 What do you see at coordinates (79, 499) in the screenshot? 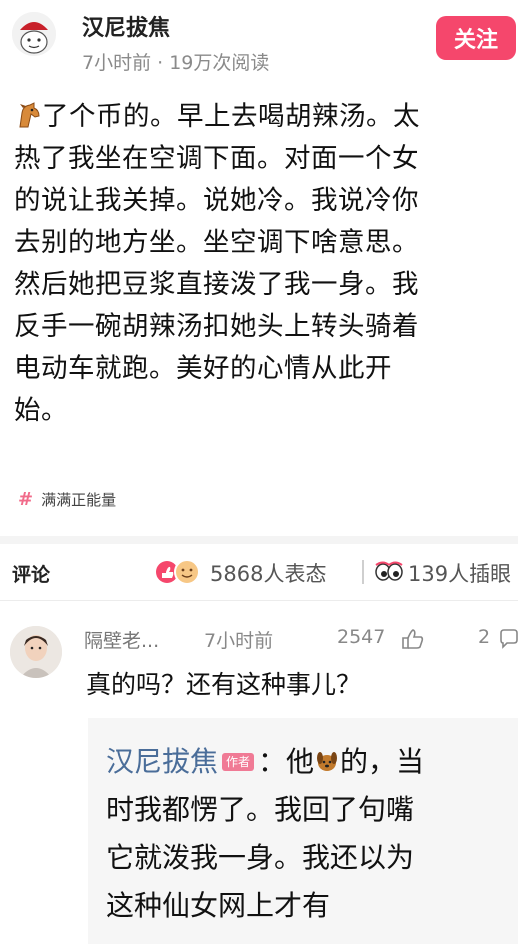
I see `topic-label: 满满正能量` at bounding box center [79, 499].